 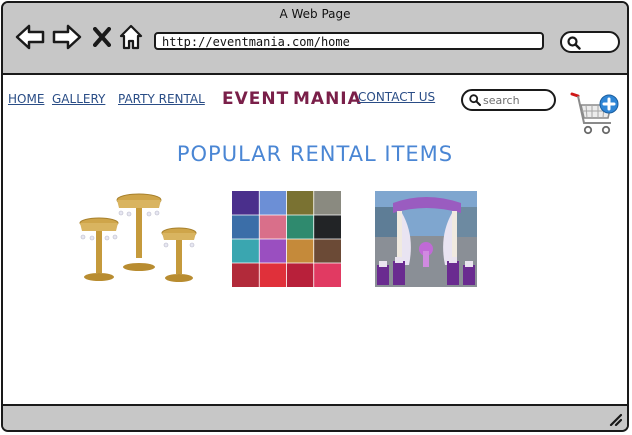 I want to click on site-search-box, so click(x=508, y=100).